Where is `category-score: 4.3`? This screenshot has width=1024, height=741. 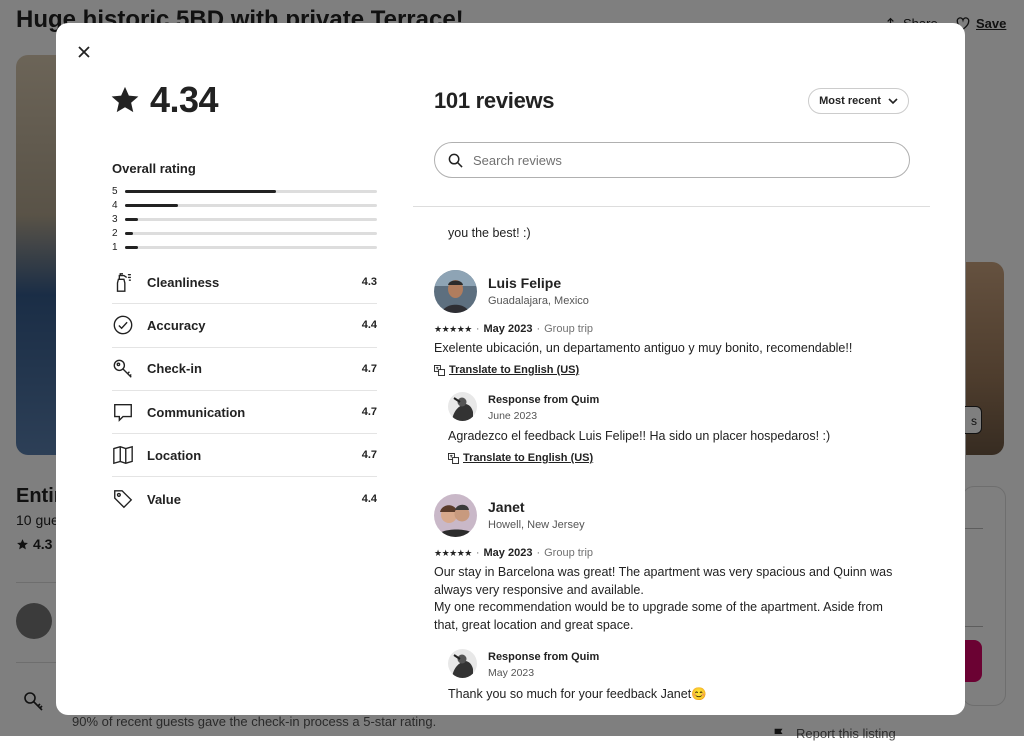
category-score: 4.3 is located at coordinates (369, 282).